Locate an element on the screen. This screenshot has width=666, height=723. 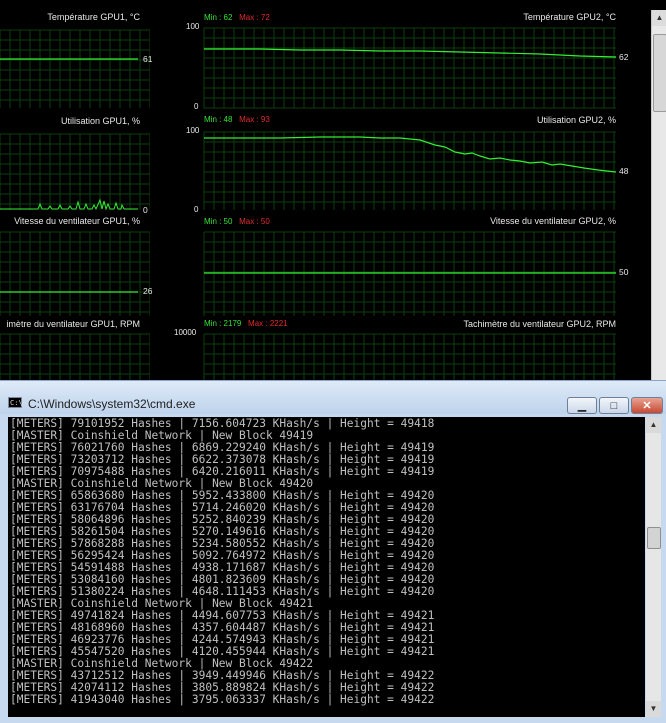
gpu2-fan-speed-minmax: Min : 50 Max : 50 is located at coordinates (237, 221).